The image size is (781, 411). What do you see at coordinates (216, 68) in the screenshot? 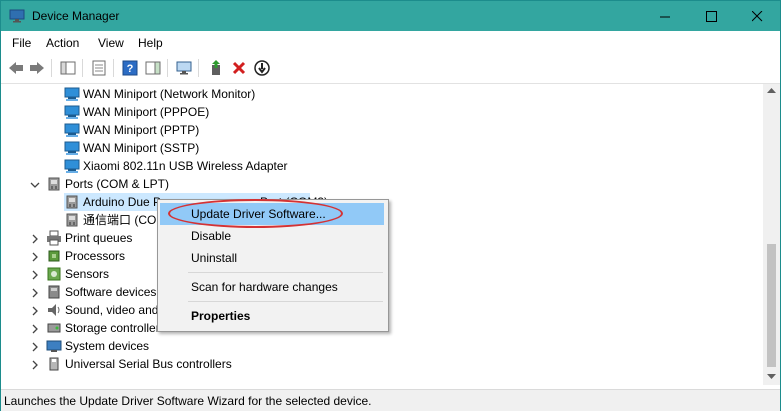
I see `update-driver-icon` at bounding box center [216, 68].